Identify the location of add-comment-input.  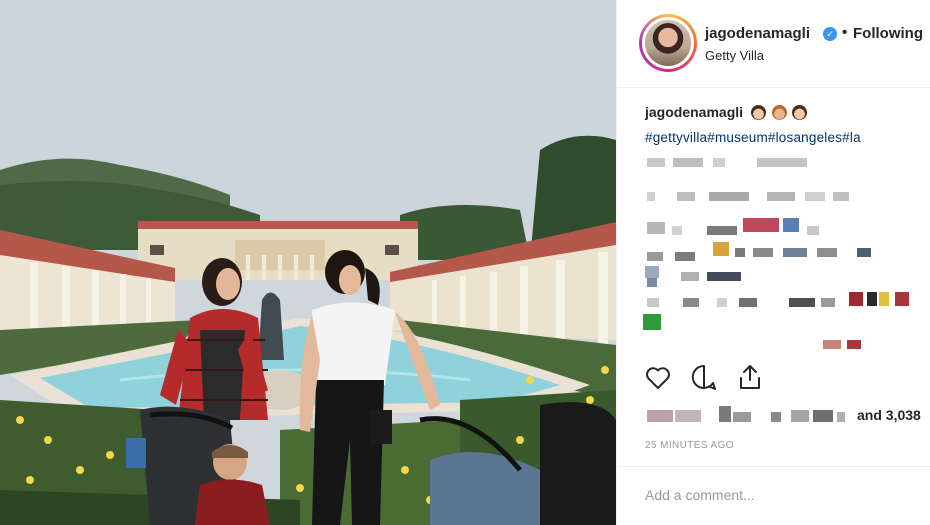
(780, 495).